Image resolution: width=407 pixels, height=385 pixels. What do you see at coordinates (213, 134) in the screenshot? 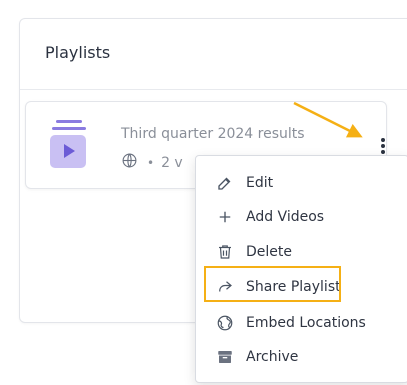
I see `playlist-title: Third quarter 2024 results` at bounding box center [213, 134].